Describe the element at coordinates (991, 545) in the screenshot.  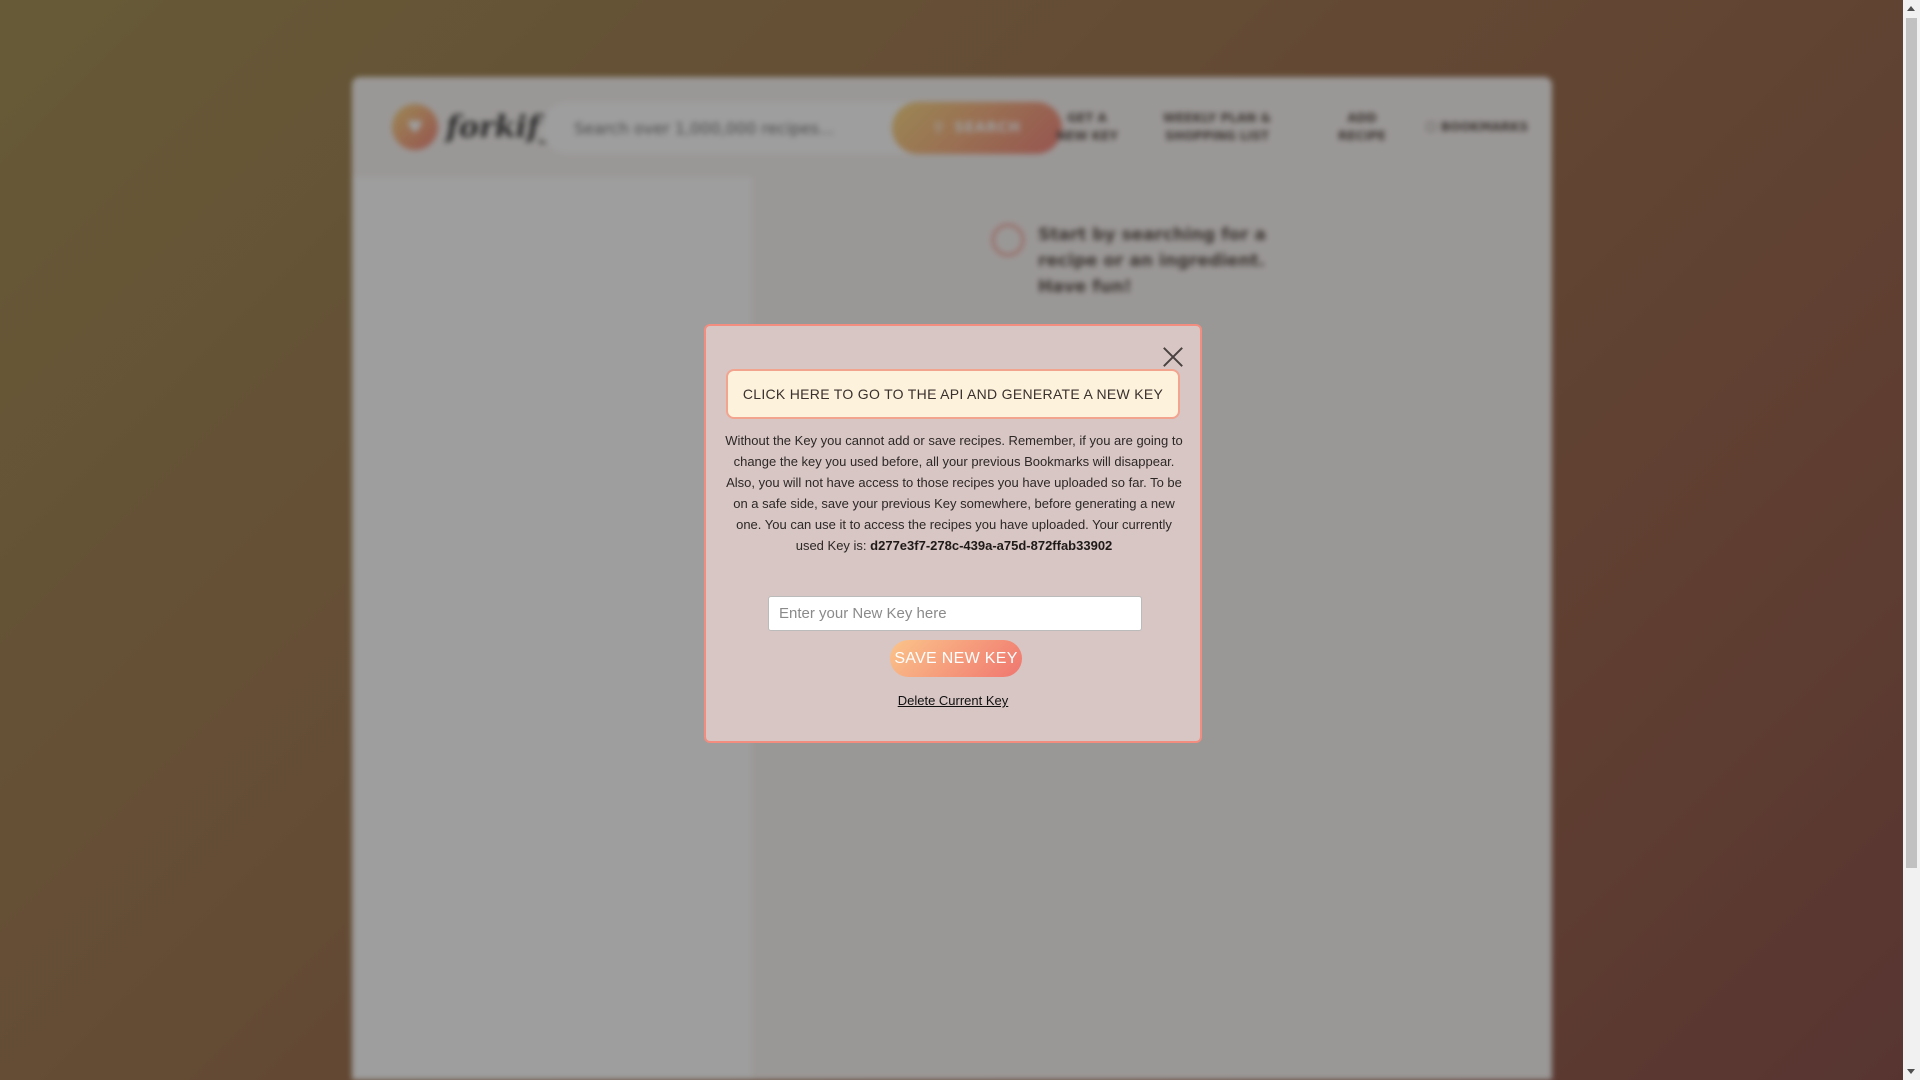
I see `current-key-value: d277e3f7-278c-439a-a75d-872ffab33902` at that location.